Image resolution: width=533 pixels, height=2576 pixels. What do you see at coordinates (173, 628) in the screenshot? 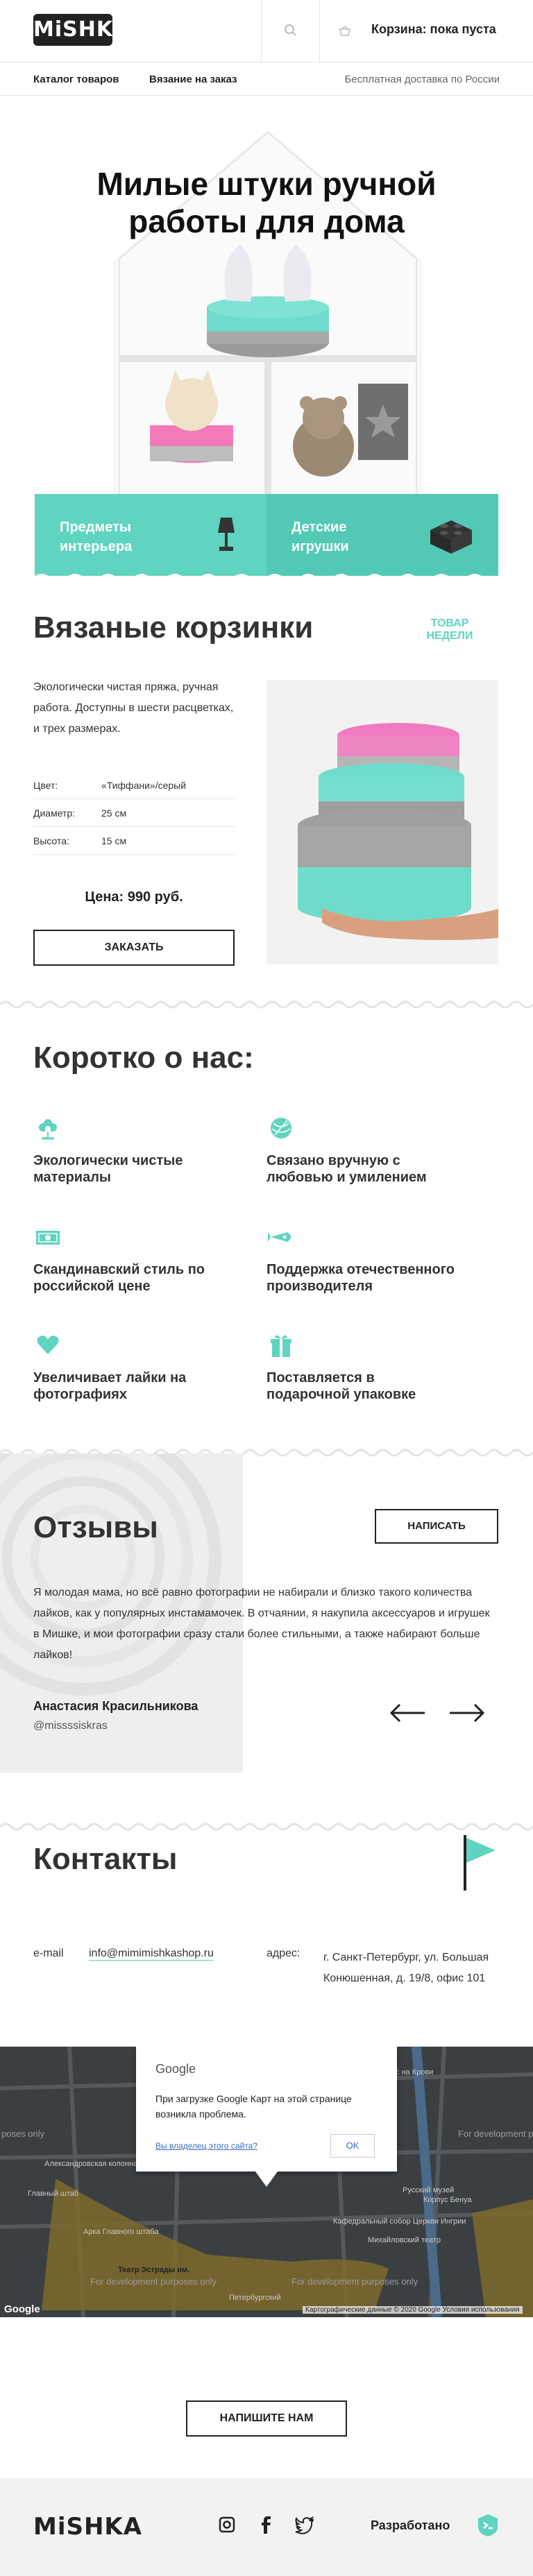
I see `product-title: Вязаные корзинки` at bounding box center [173, 628].